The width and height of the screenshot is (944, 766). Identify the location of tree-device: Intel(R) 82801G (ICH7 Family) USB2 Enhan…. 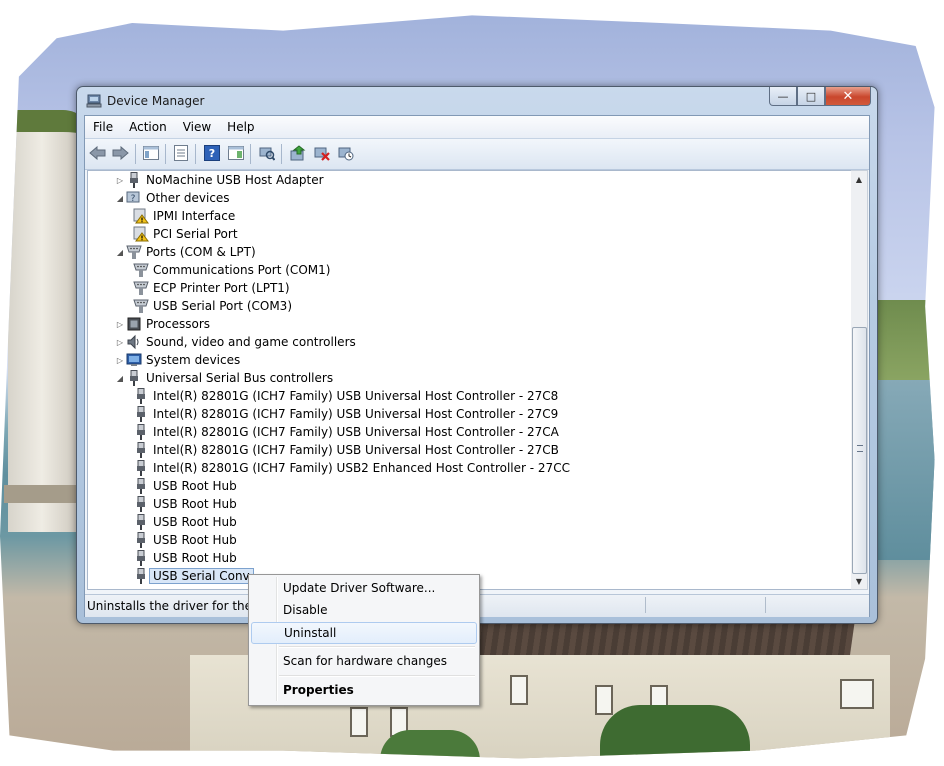
(351, 468).